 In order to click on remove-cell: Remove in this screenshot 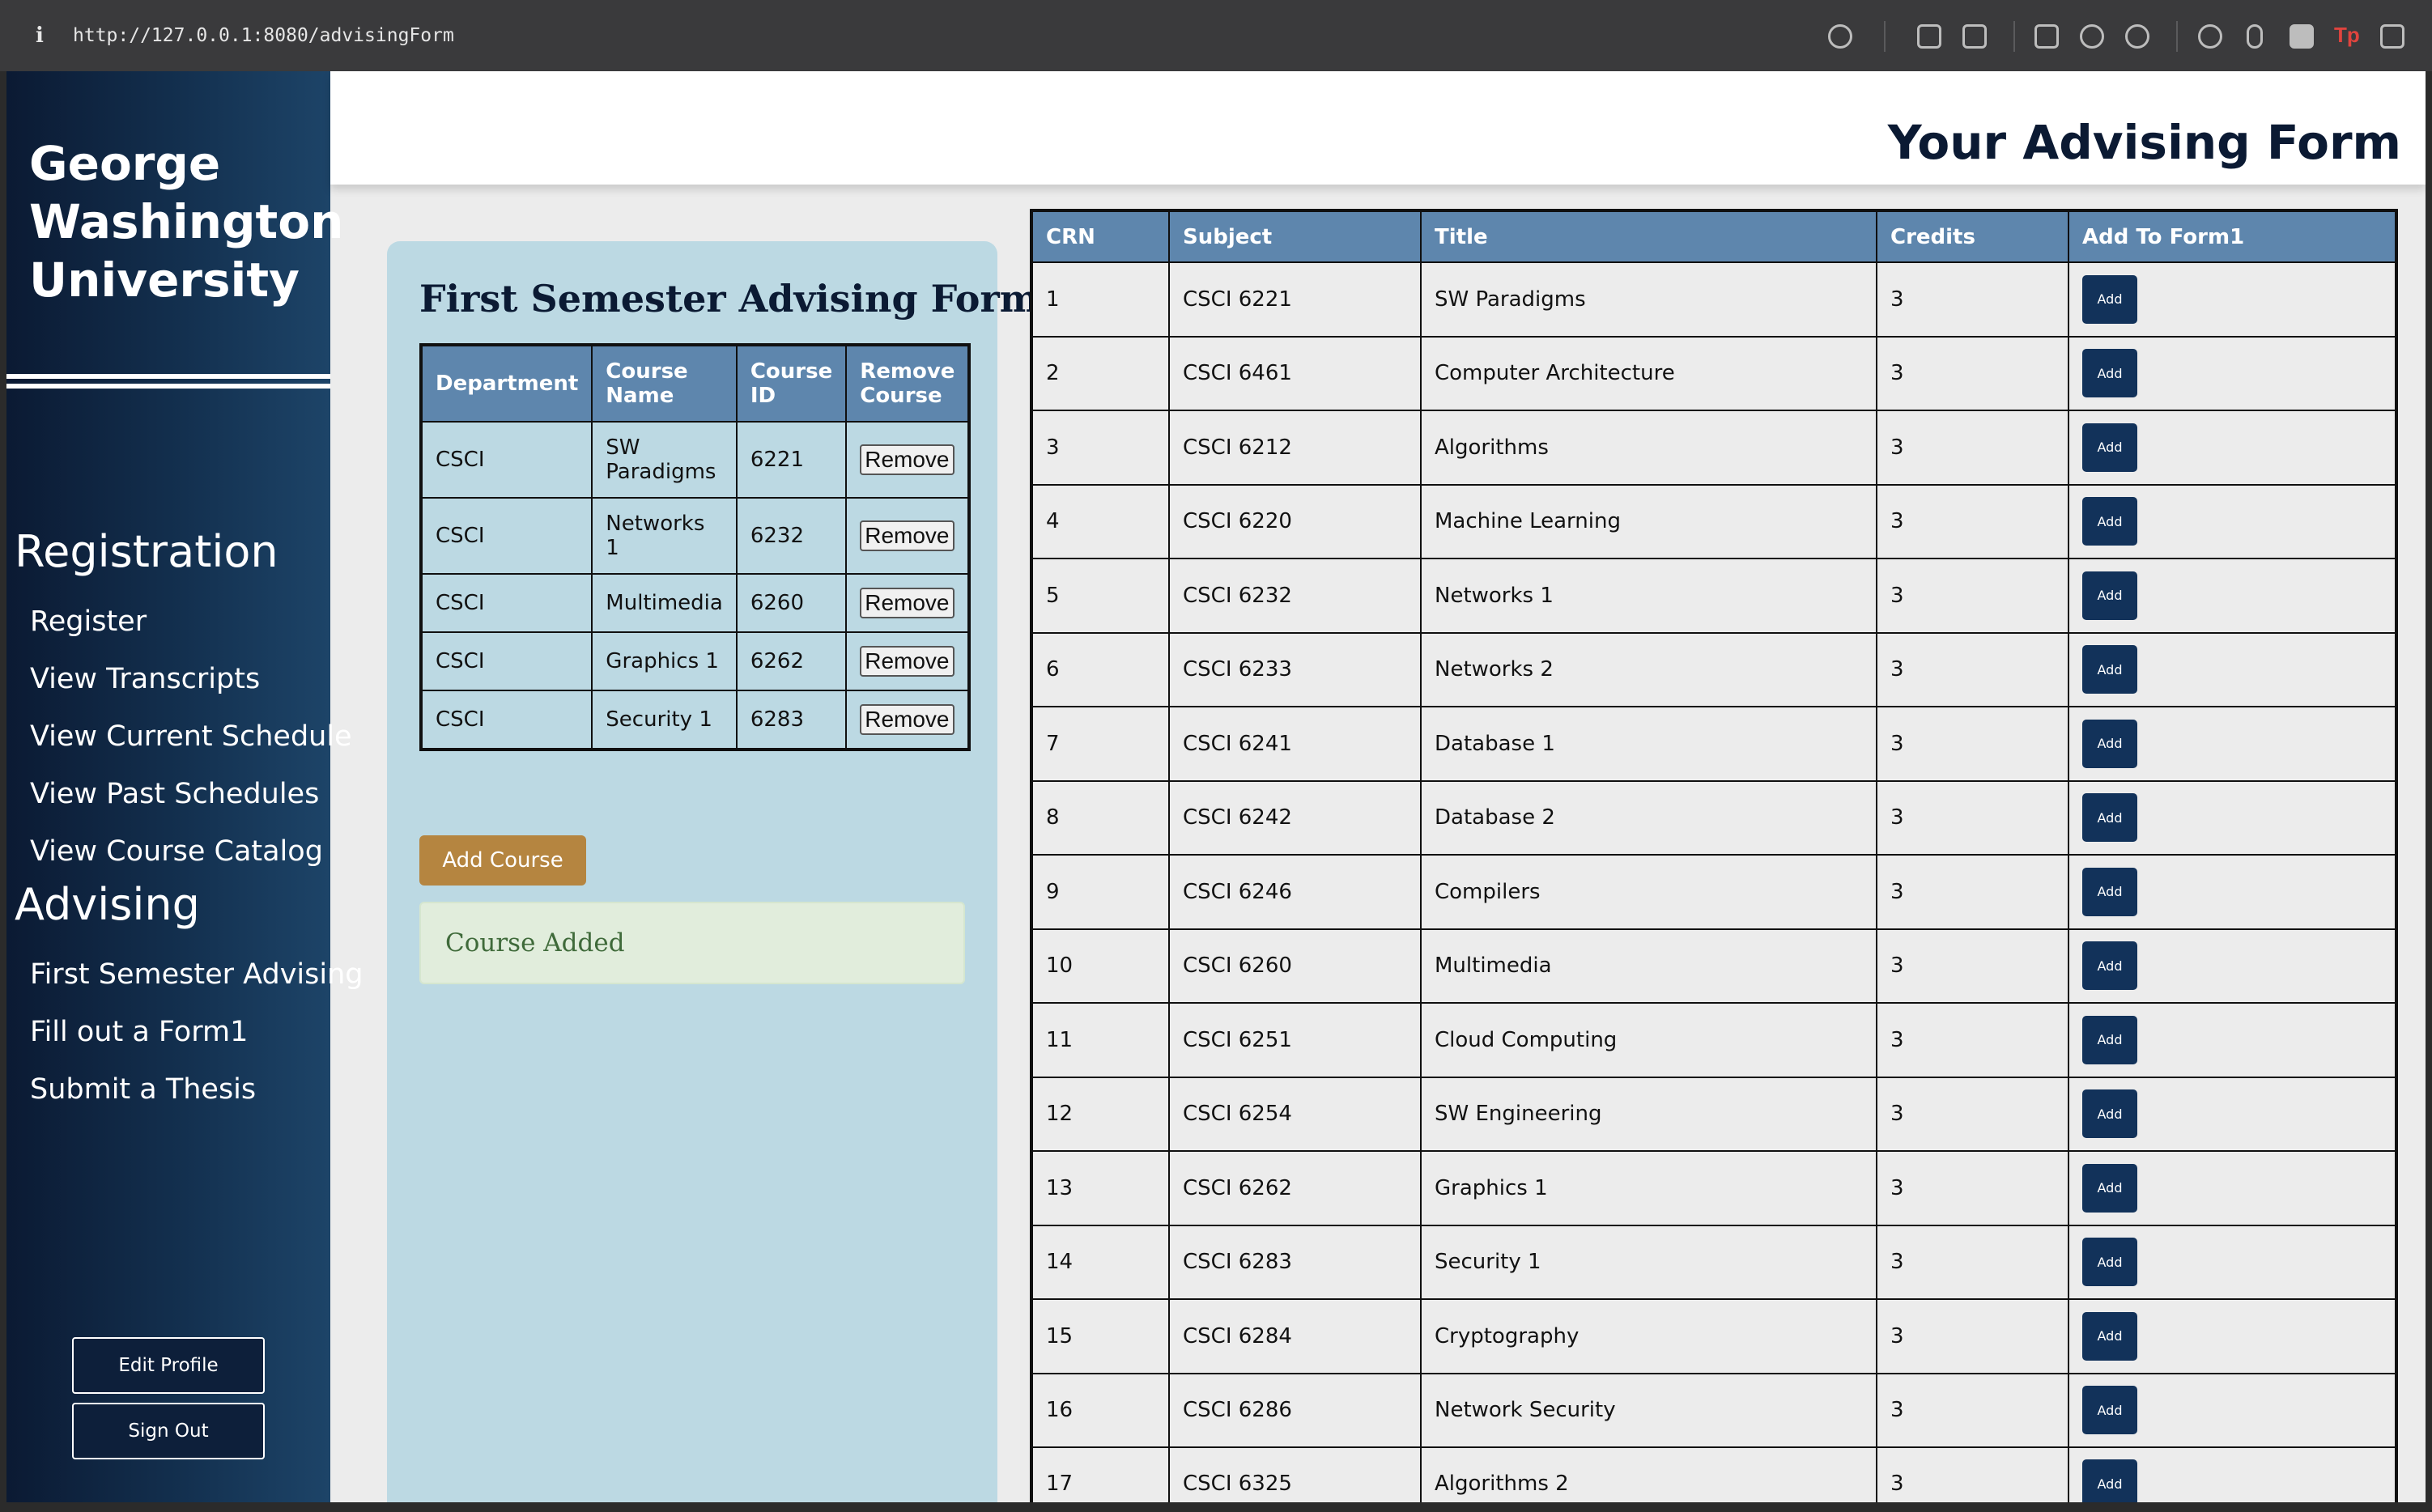, I will do `click(908, 460)`.